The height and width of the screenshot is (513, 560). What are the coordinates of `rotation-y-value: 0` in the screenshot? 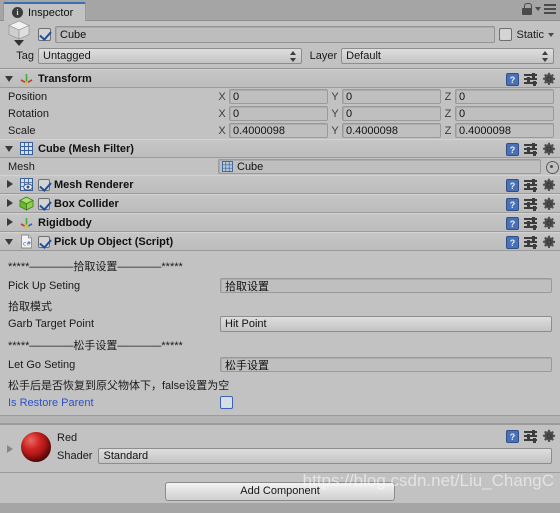 It's located at (349, 113).